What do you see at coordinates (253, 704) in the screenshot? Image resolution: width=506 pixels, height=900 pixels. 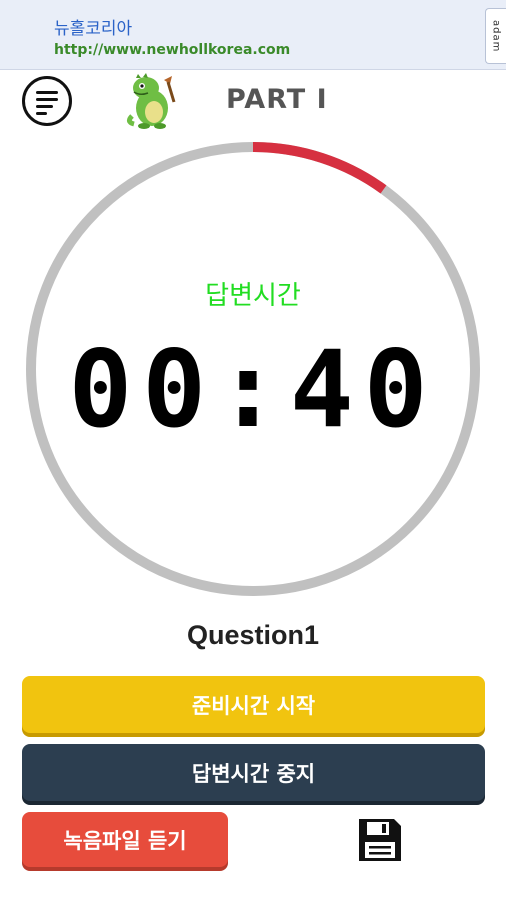 I see `prep-time-start-button: 준비시간 시작` at bounding box center [253, 704].